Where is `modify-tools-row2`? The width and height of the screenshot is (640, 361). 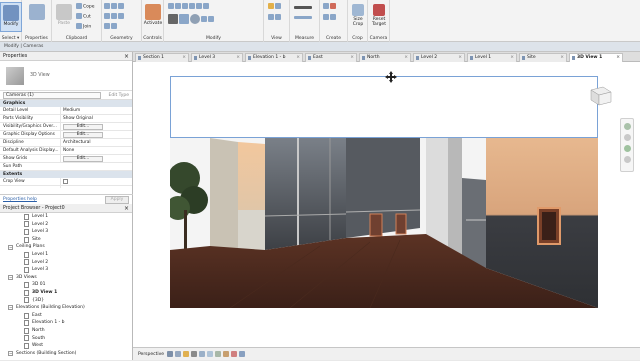
modify-tools-row2 is located at coordinates (191, 19).